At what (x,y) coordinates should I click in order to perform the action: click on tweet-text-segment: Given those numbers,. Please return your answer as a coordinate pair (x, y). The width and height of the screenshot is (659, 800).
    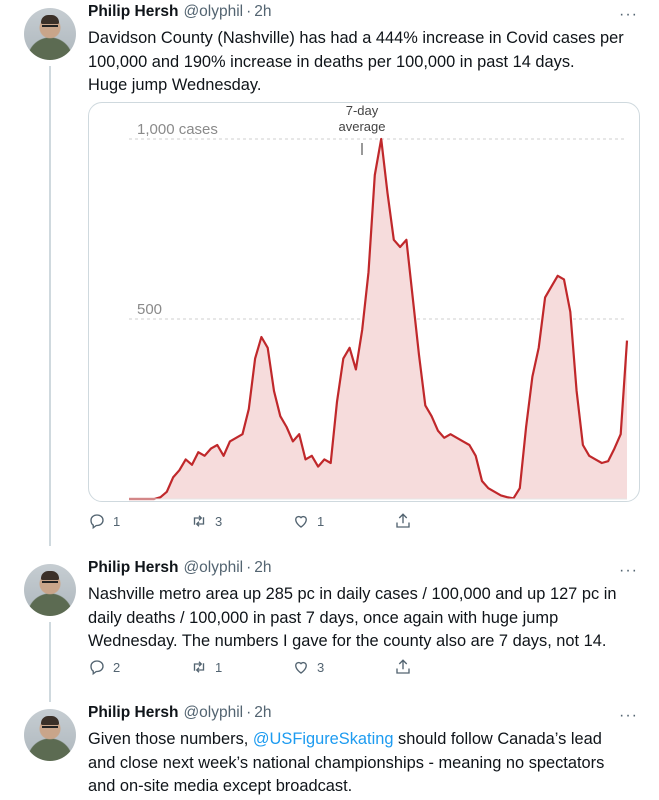
    Looking at the image, I should click on (170, 739).